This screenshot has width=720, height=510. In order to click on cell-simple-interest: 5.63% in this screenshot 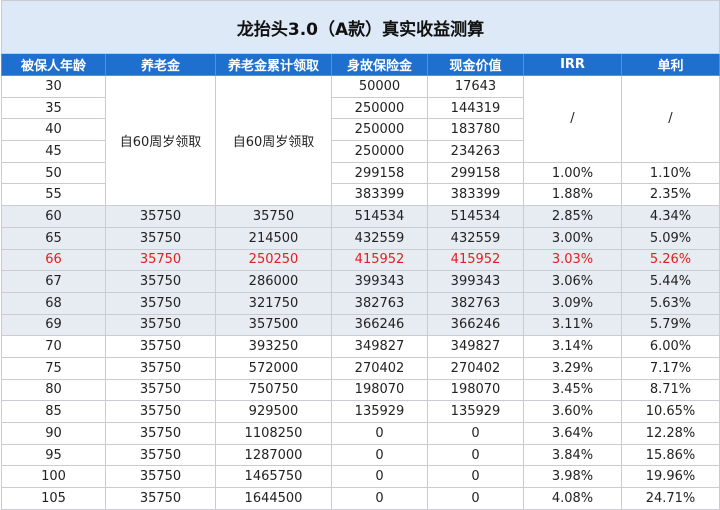, I will do `click(670, 303)`.